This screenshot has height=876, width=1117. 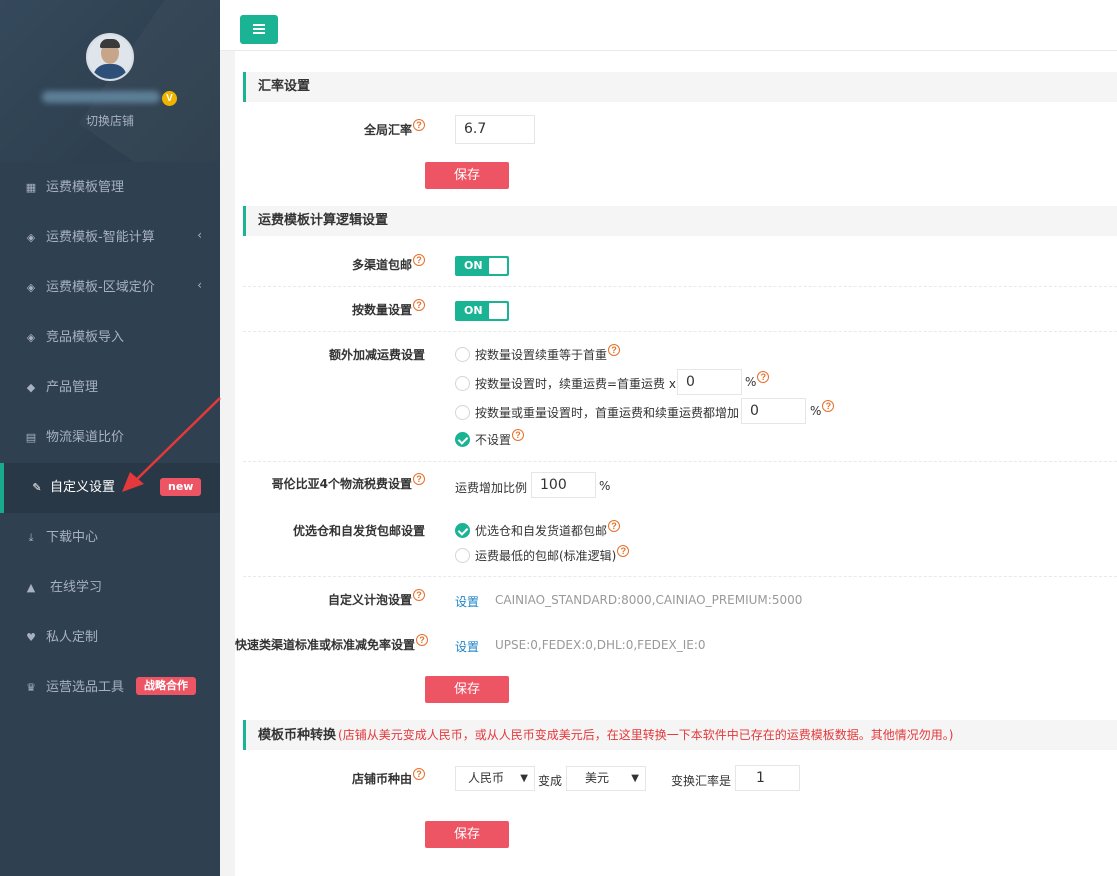 I want to click on warehouse-option-1-radio, so click(x=462, y=530).